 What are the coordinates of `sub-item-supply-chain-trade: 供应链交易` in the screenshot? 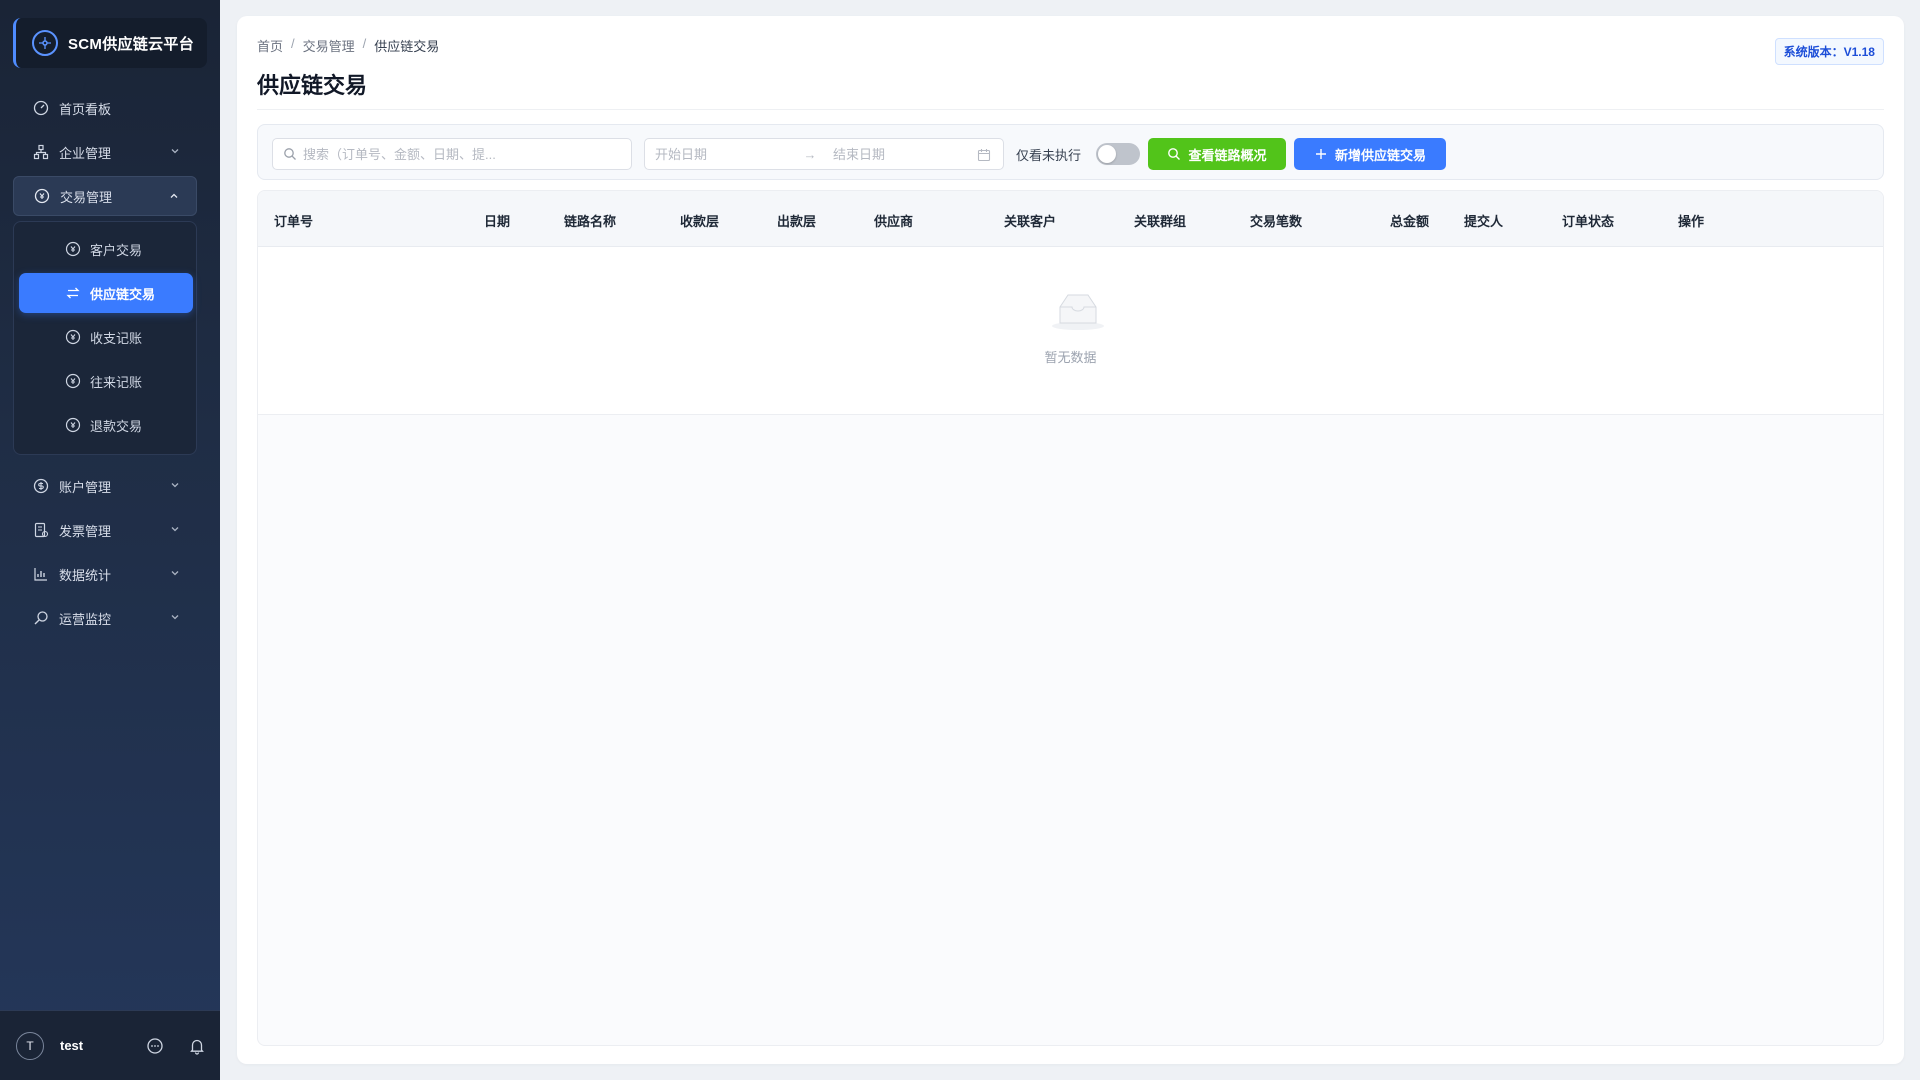 It's located at (106, 293).